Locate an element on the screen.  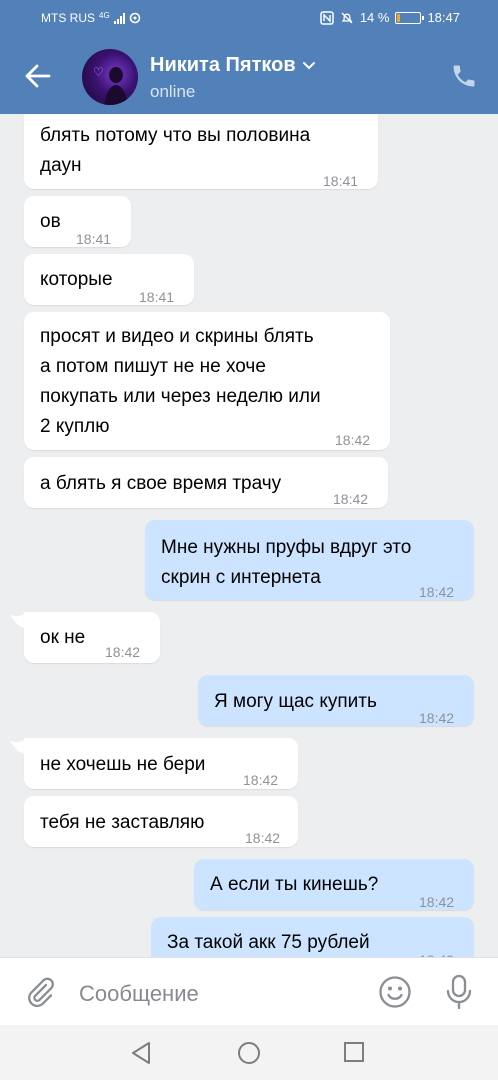
back-button is located at coordinates (38, 76).